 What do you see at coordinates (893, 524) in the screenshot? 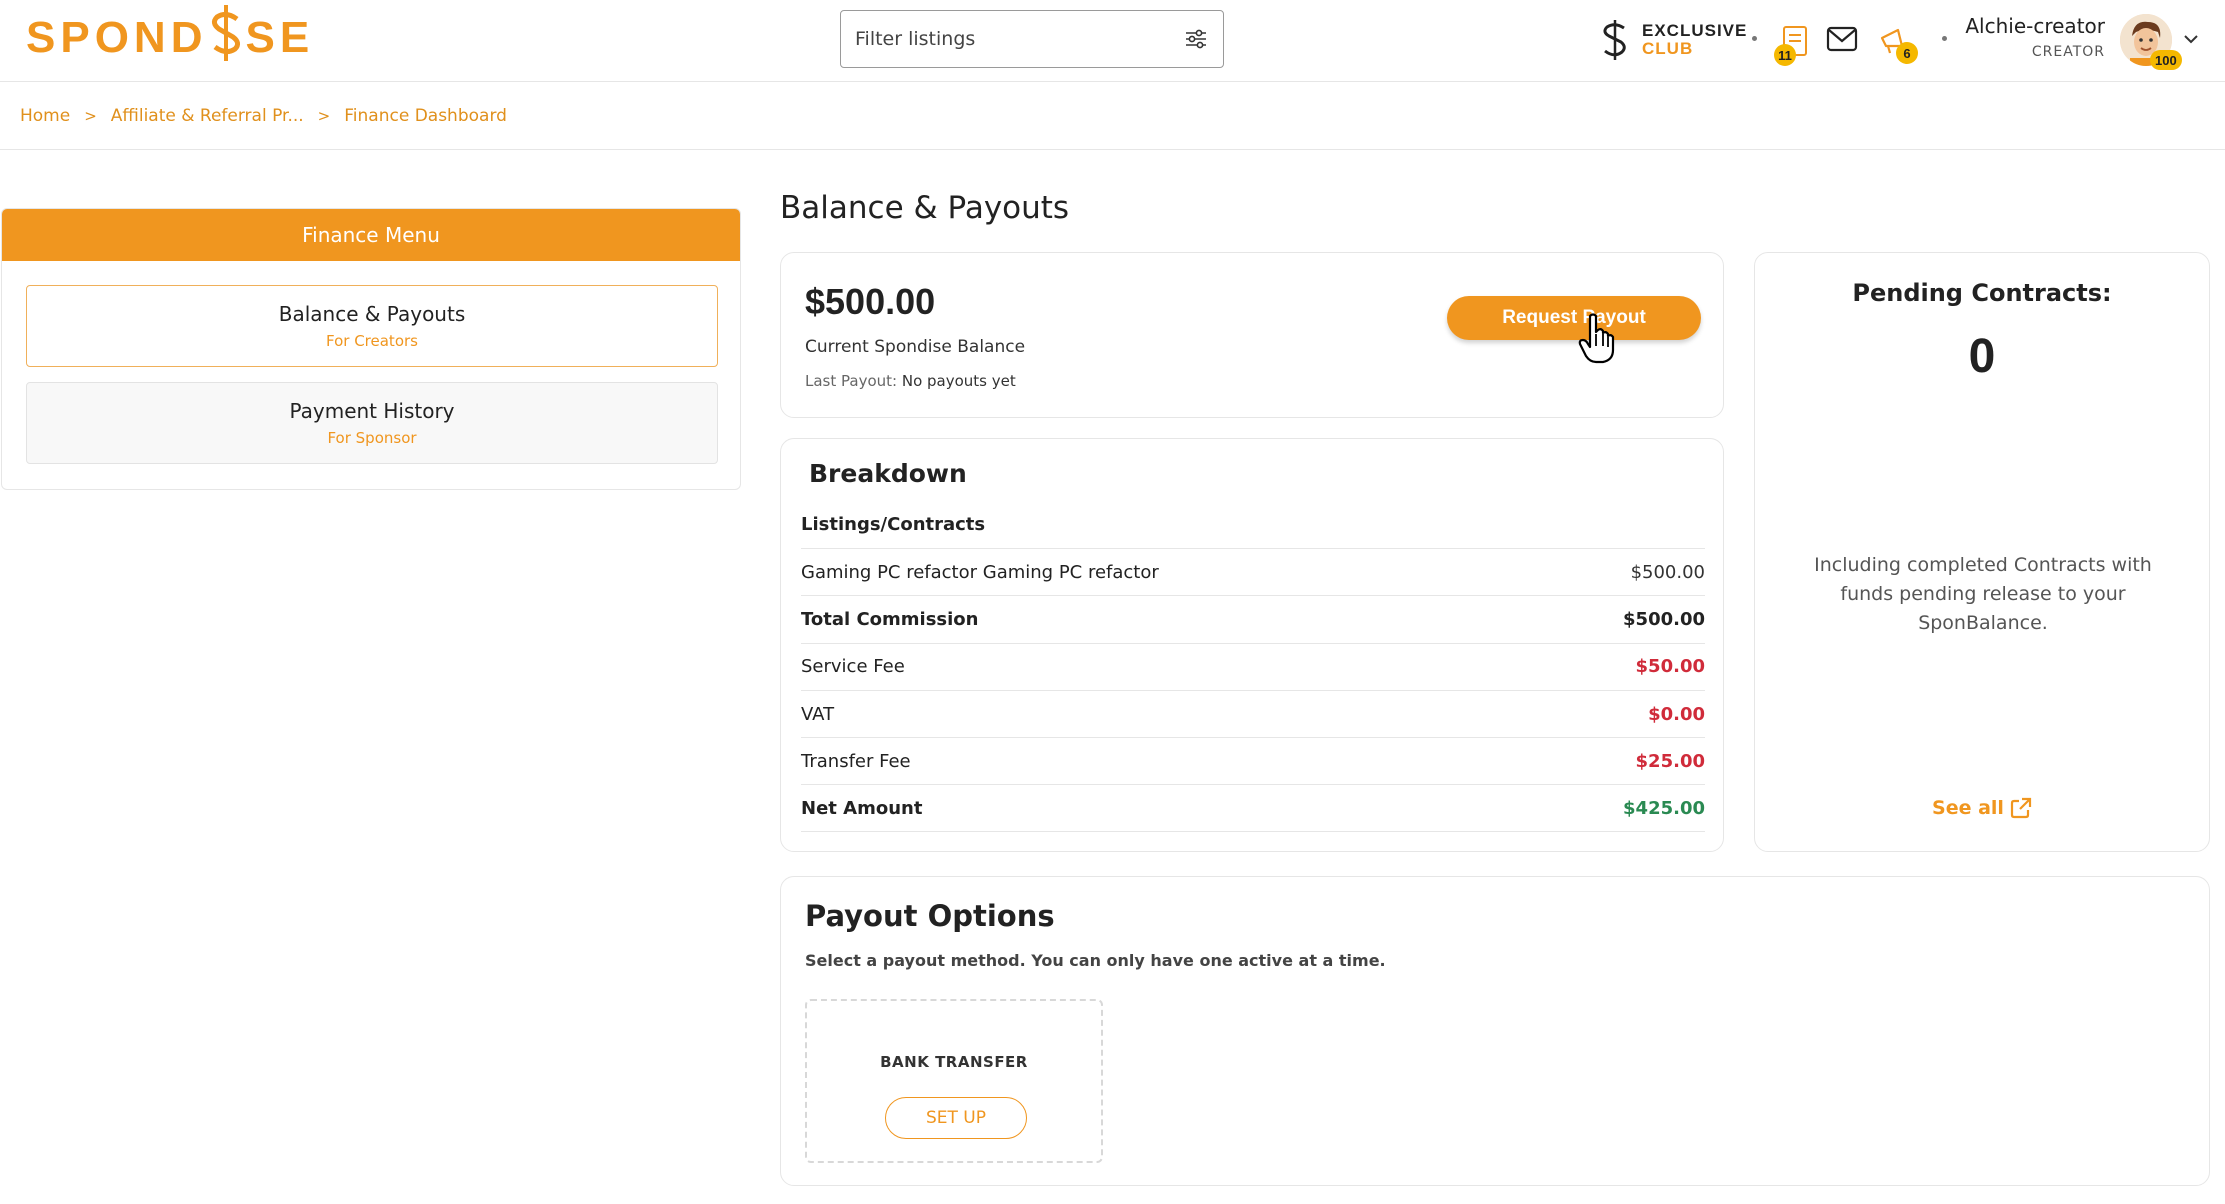
I see `breakdown-subheader: Listings/Contracts` at bounding box center [893, 524].